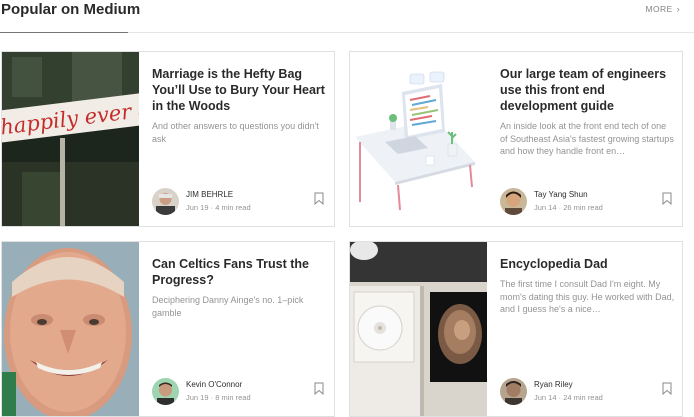 This screenshot has width=694, height=417. What do you see at coordinates (659, 9) in the screenshot?
I see `more-label: MORE` at bounding box center [659, 9].